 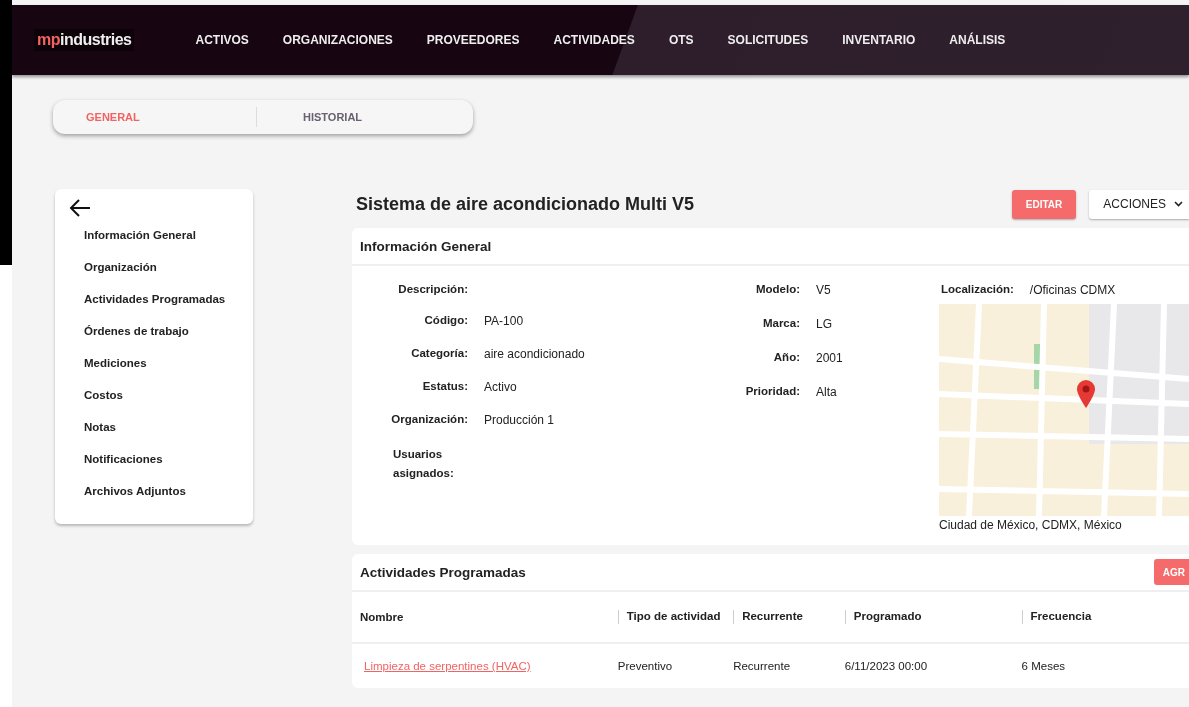 What do you see at coordinates (382, 617) in the screenshot?
I see `column-header: Nombre` at bounding box center [382, 617].